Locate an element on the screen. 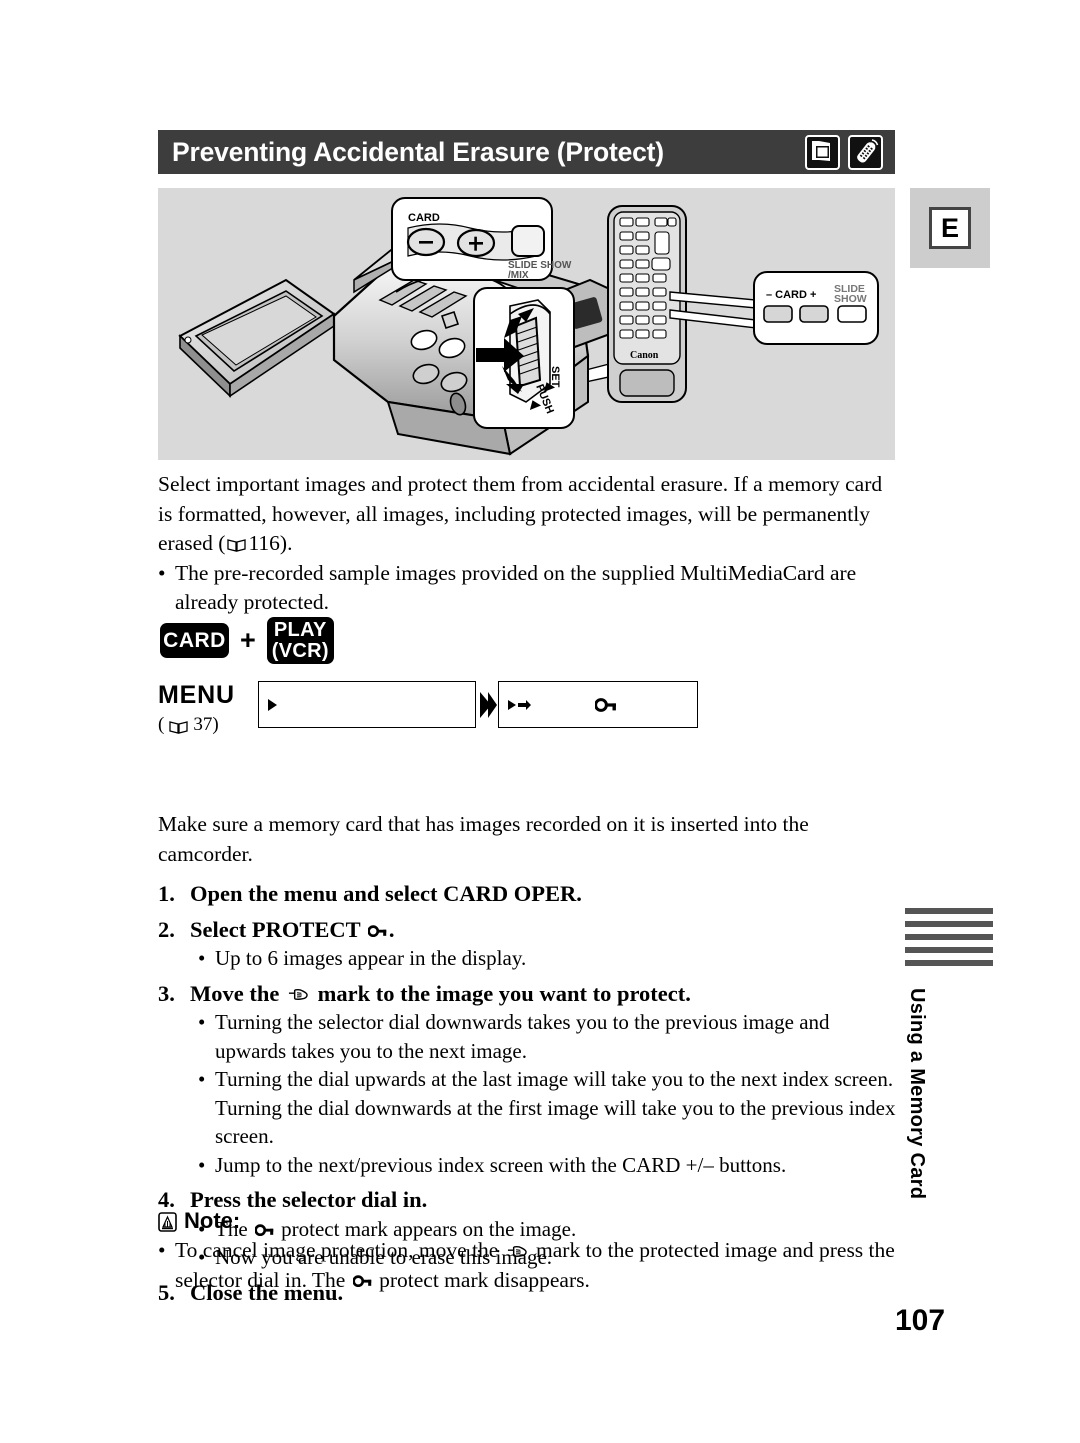 The image size is (1080, 1443). menu-label-block: MENU ( 37) is located at coordinates (208, 708).